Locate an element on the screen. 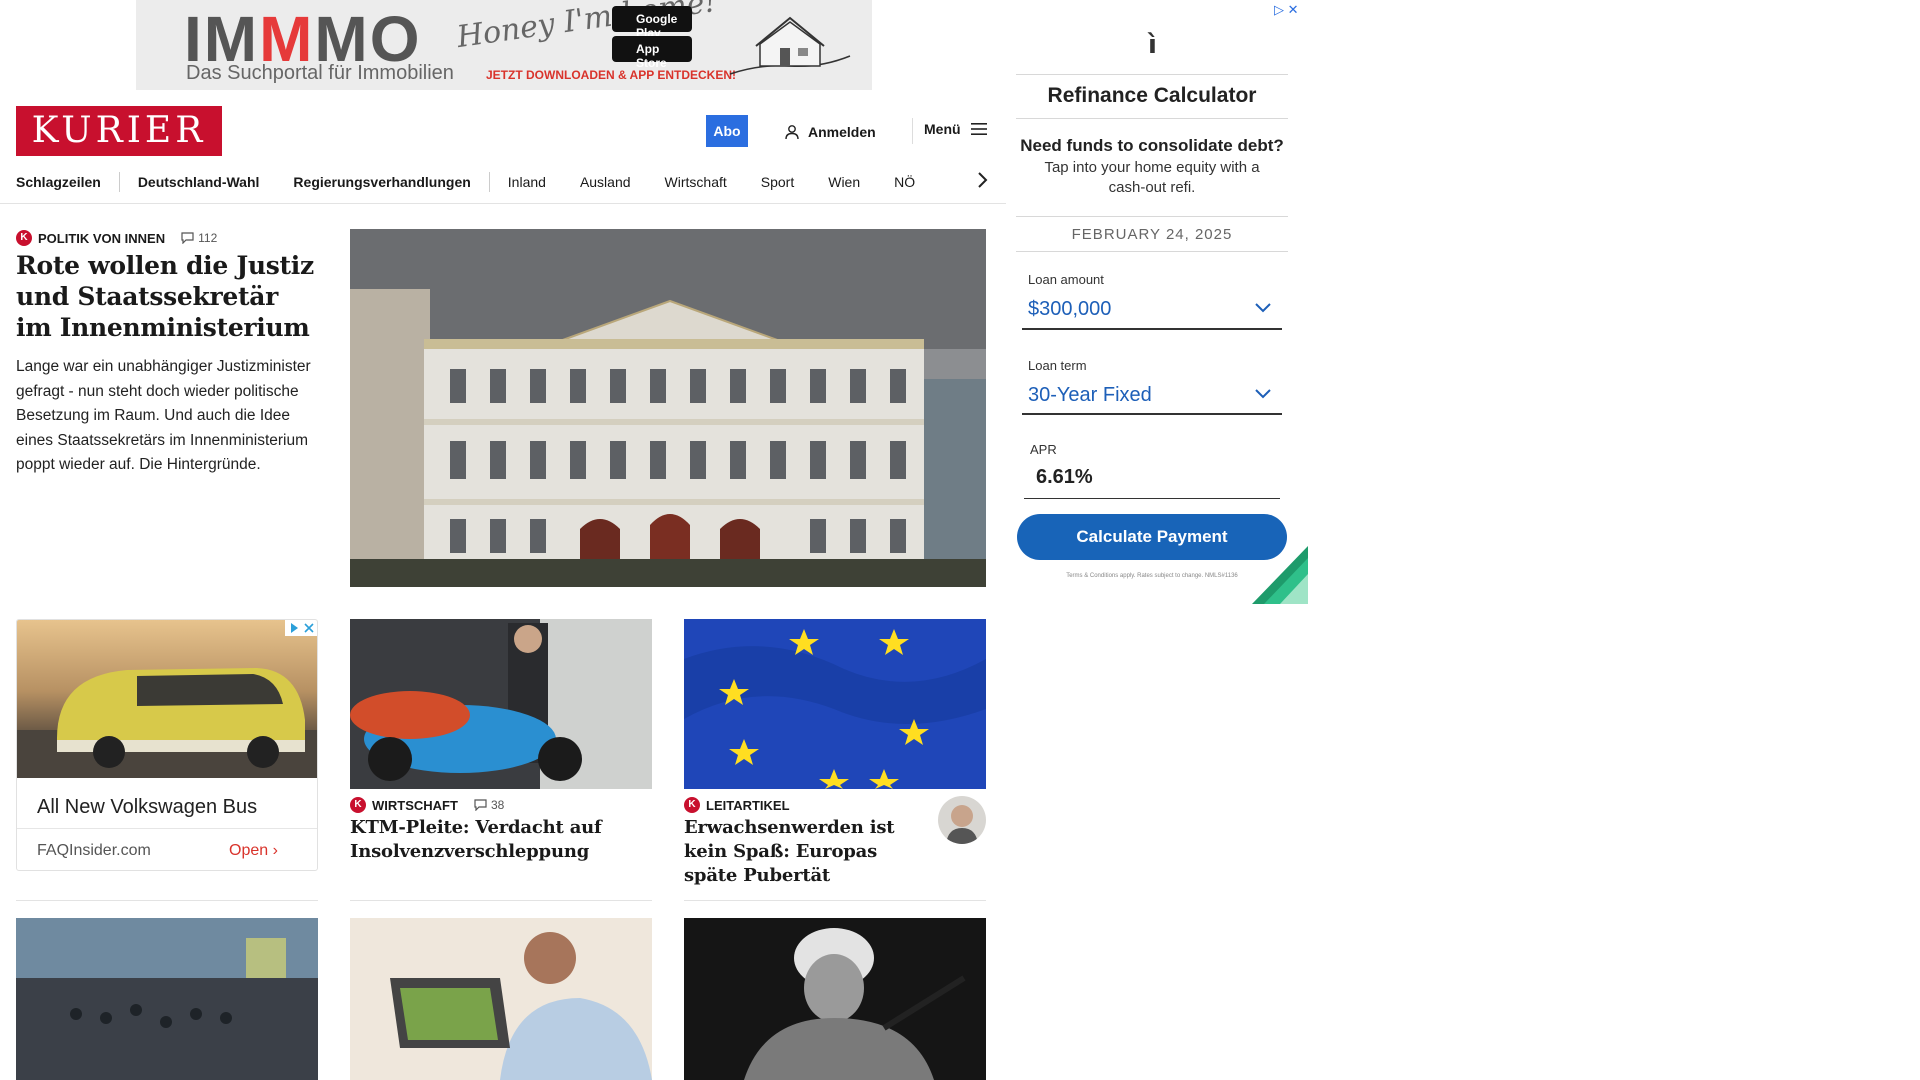 This screenshot has height=1080, width=1920. google-play-badge: Google Play is located at coordinates (652, 23).